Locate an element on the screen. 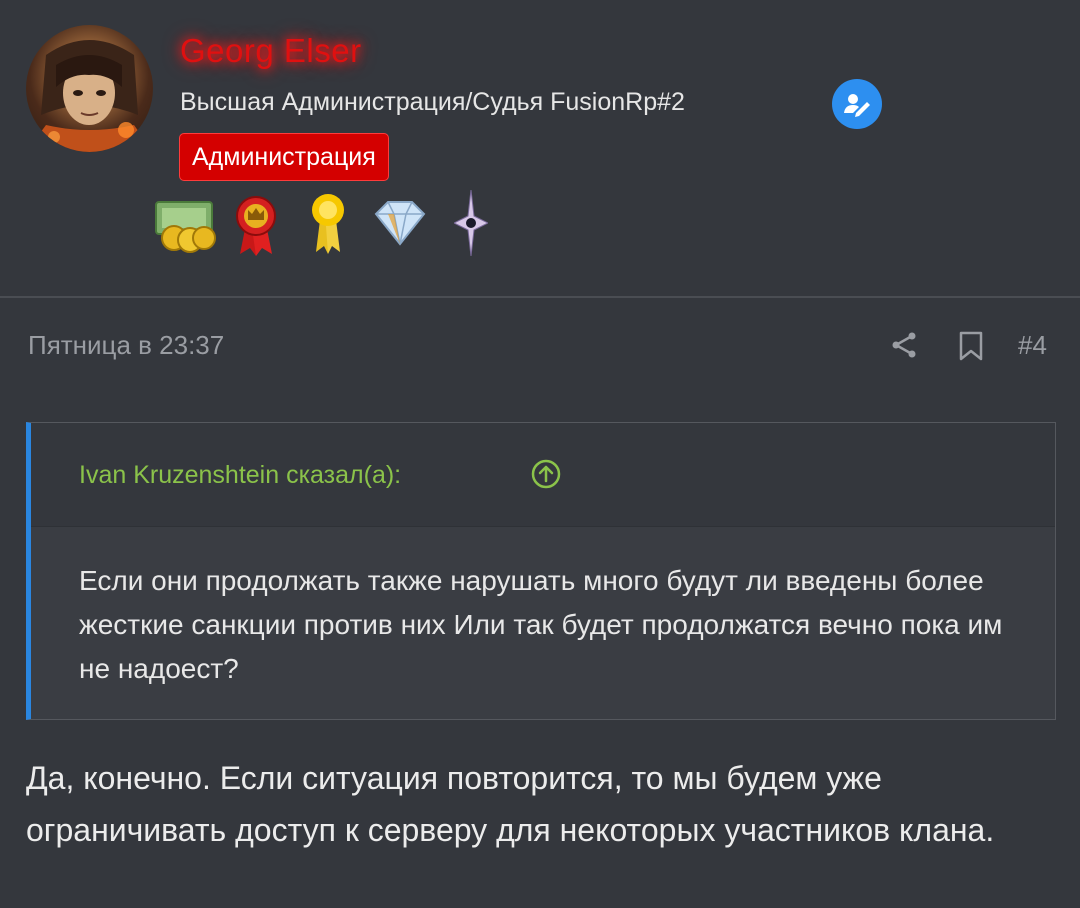  diamond-award-icon is located at coordinates (400, 225).